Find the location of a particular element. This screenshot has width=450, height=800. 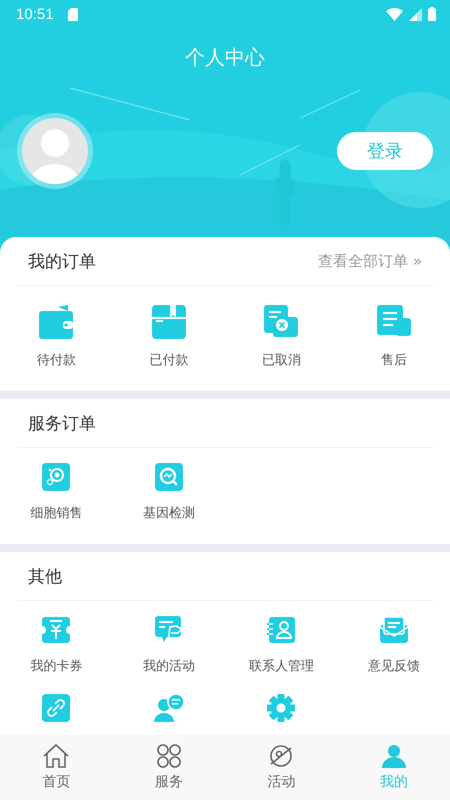

clock: 10:51 is located at coordinates (35, 14).